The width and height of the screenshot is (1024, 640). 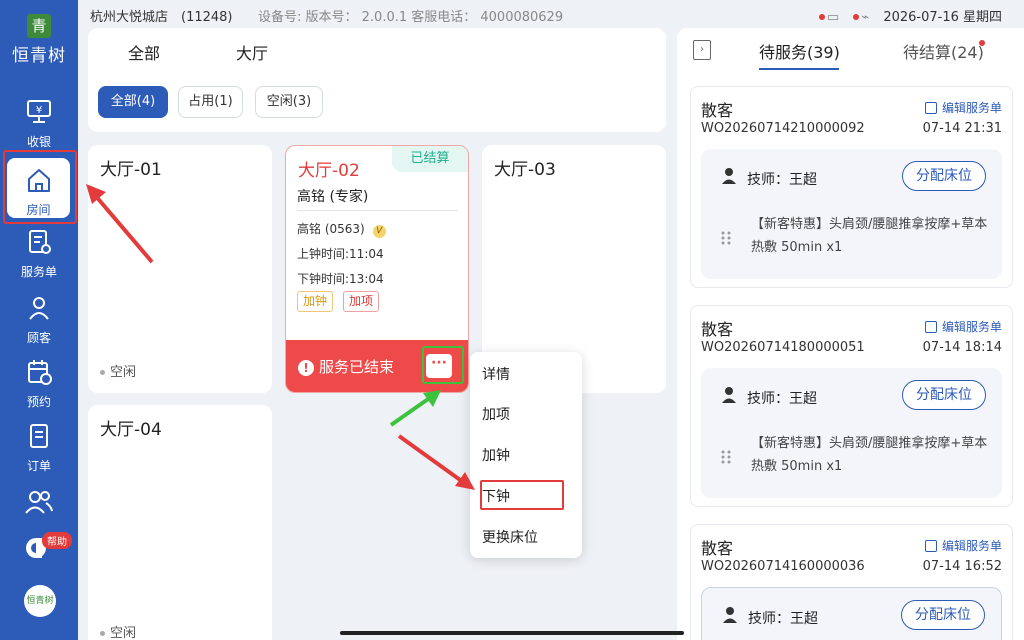 What do you see at coordinates (40, 601) in the screenshot?
I see `avatar: 恒青树` at bounding box center [40, 601].